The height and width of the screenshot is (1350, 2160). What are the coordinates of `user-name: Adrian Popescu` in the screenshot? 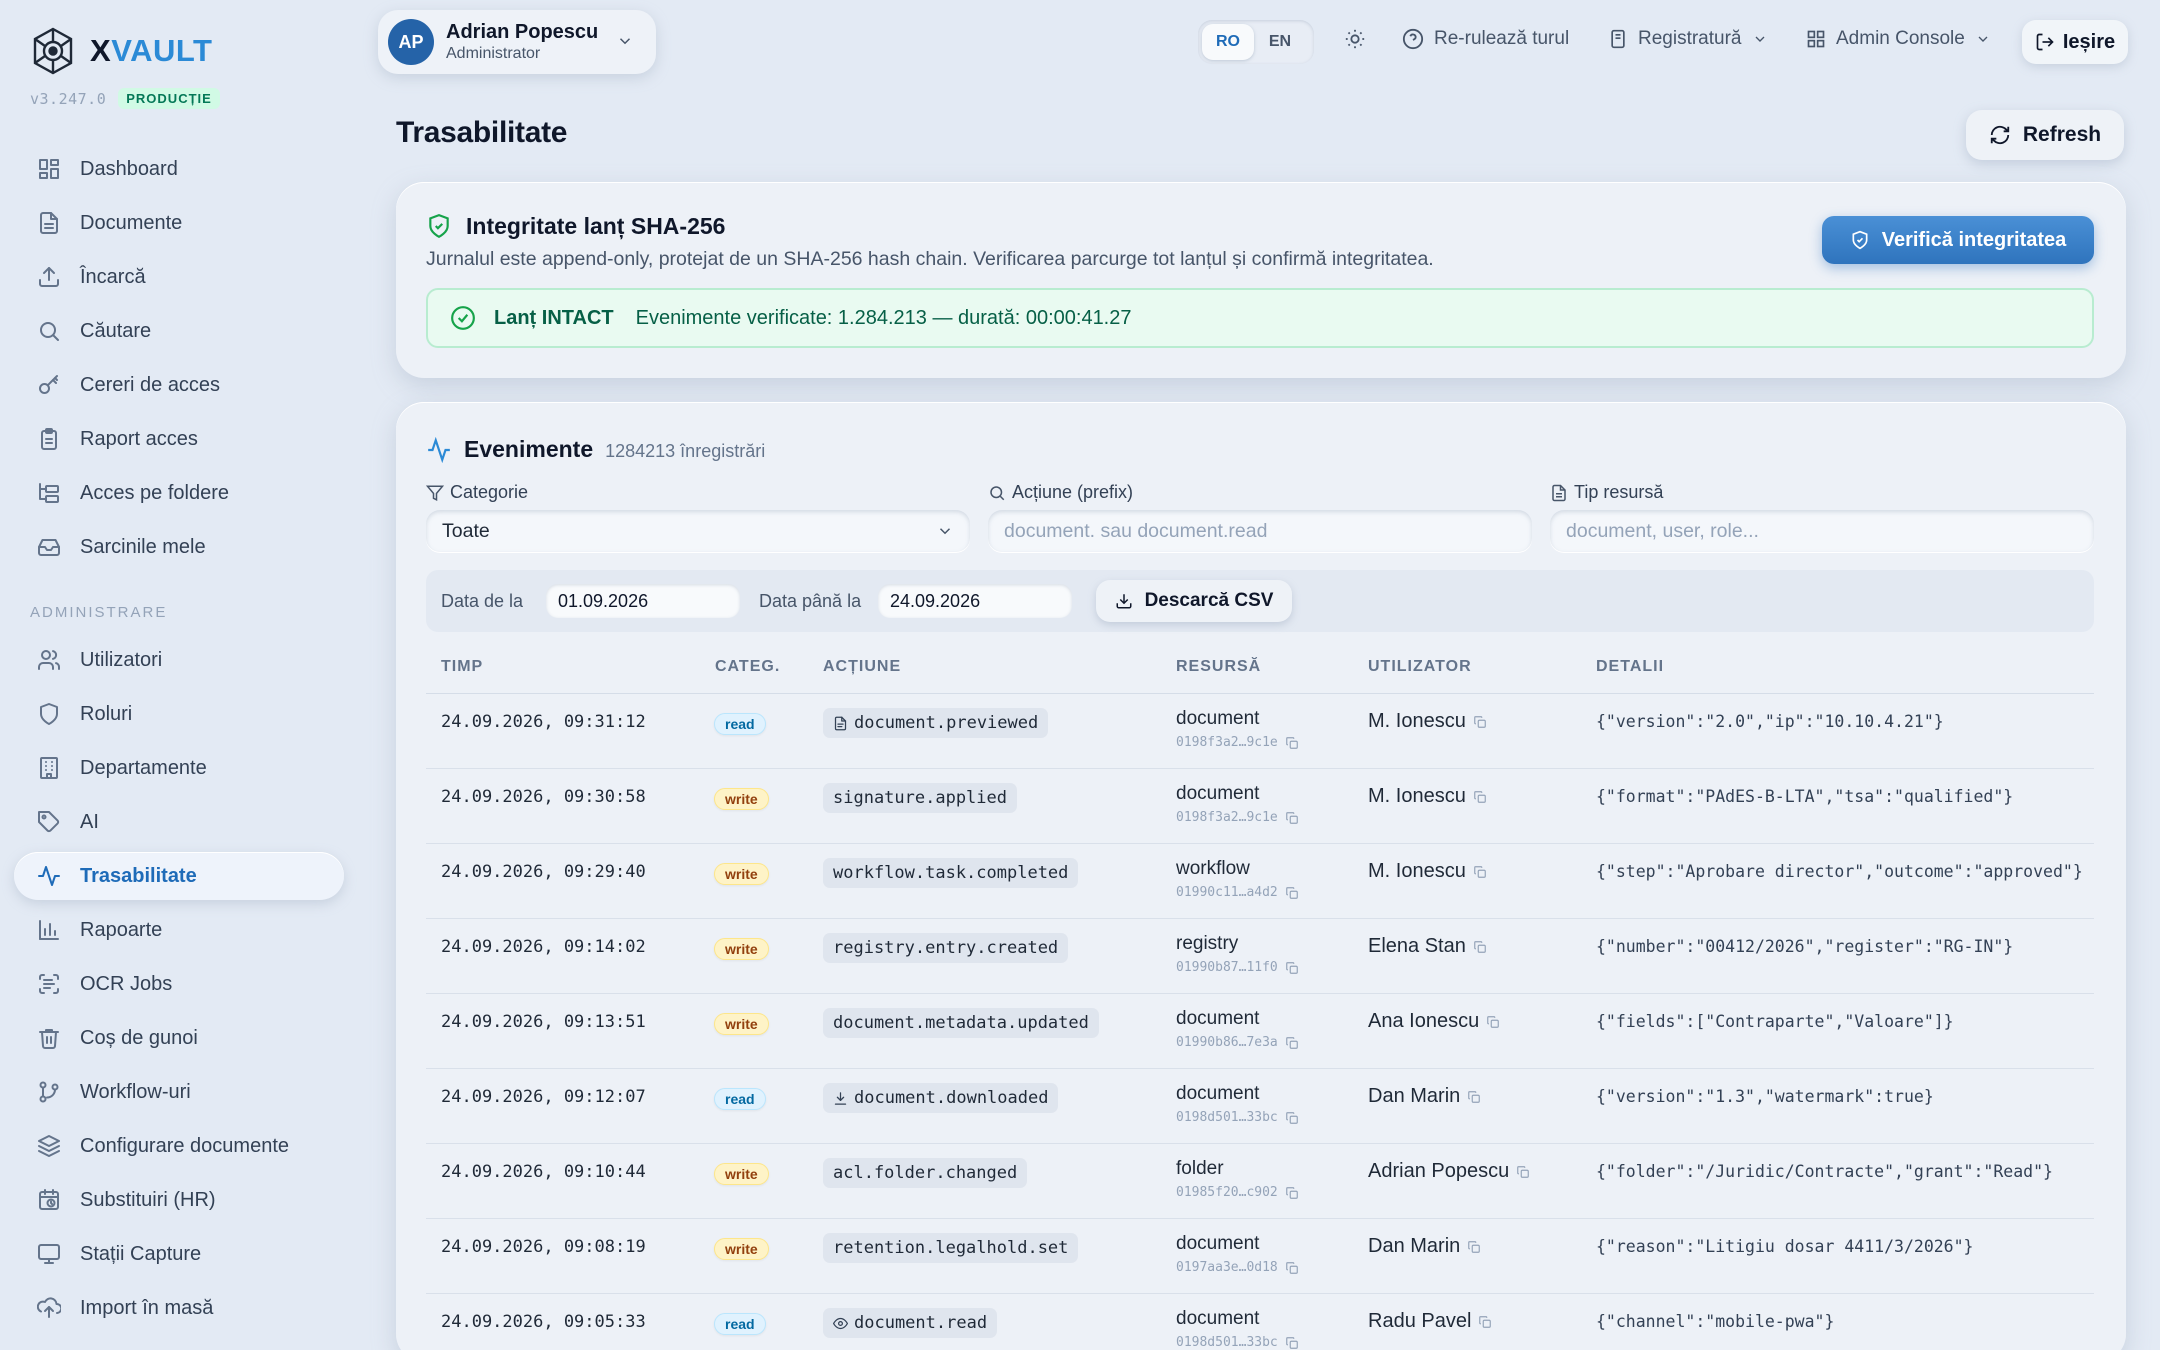 It's located at (522, 32).